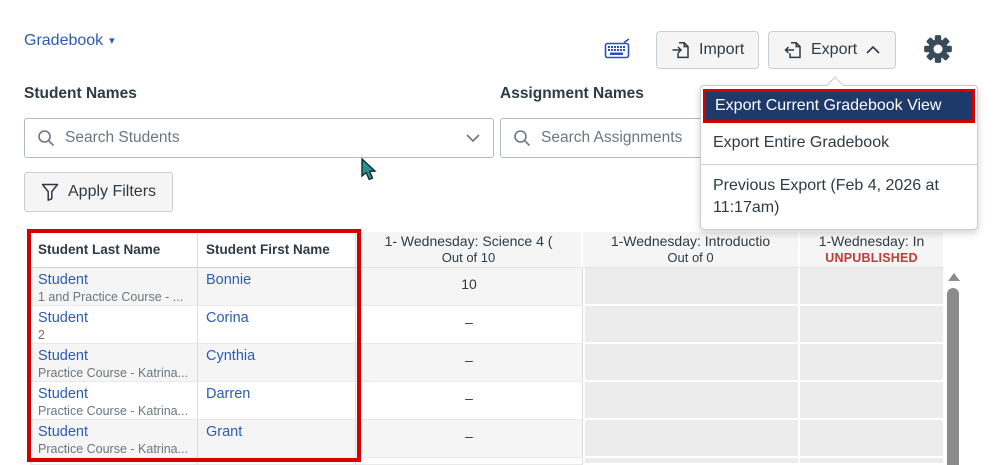  I want to click on assignment-points: Out of 10, so click(468, 257).